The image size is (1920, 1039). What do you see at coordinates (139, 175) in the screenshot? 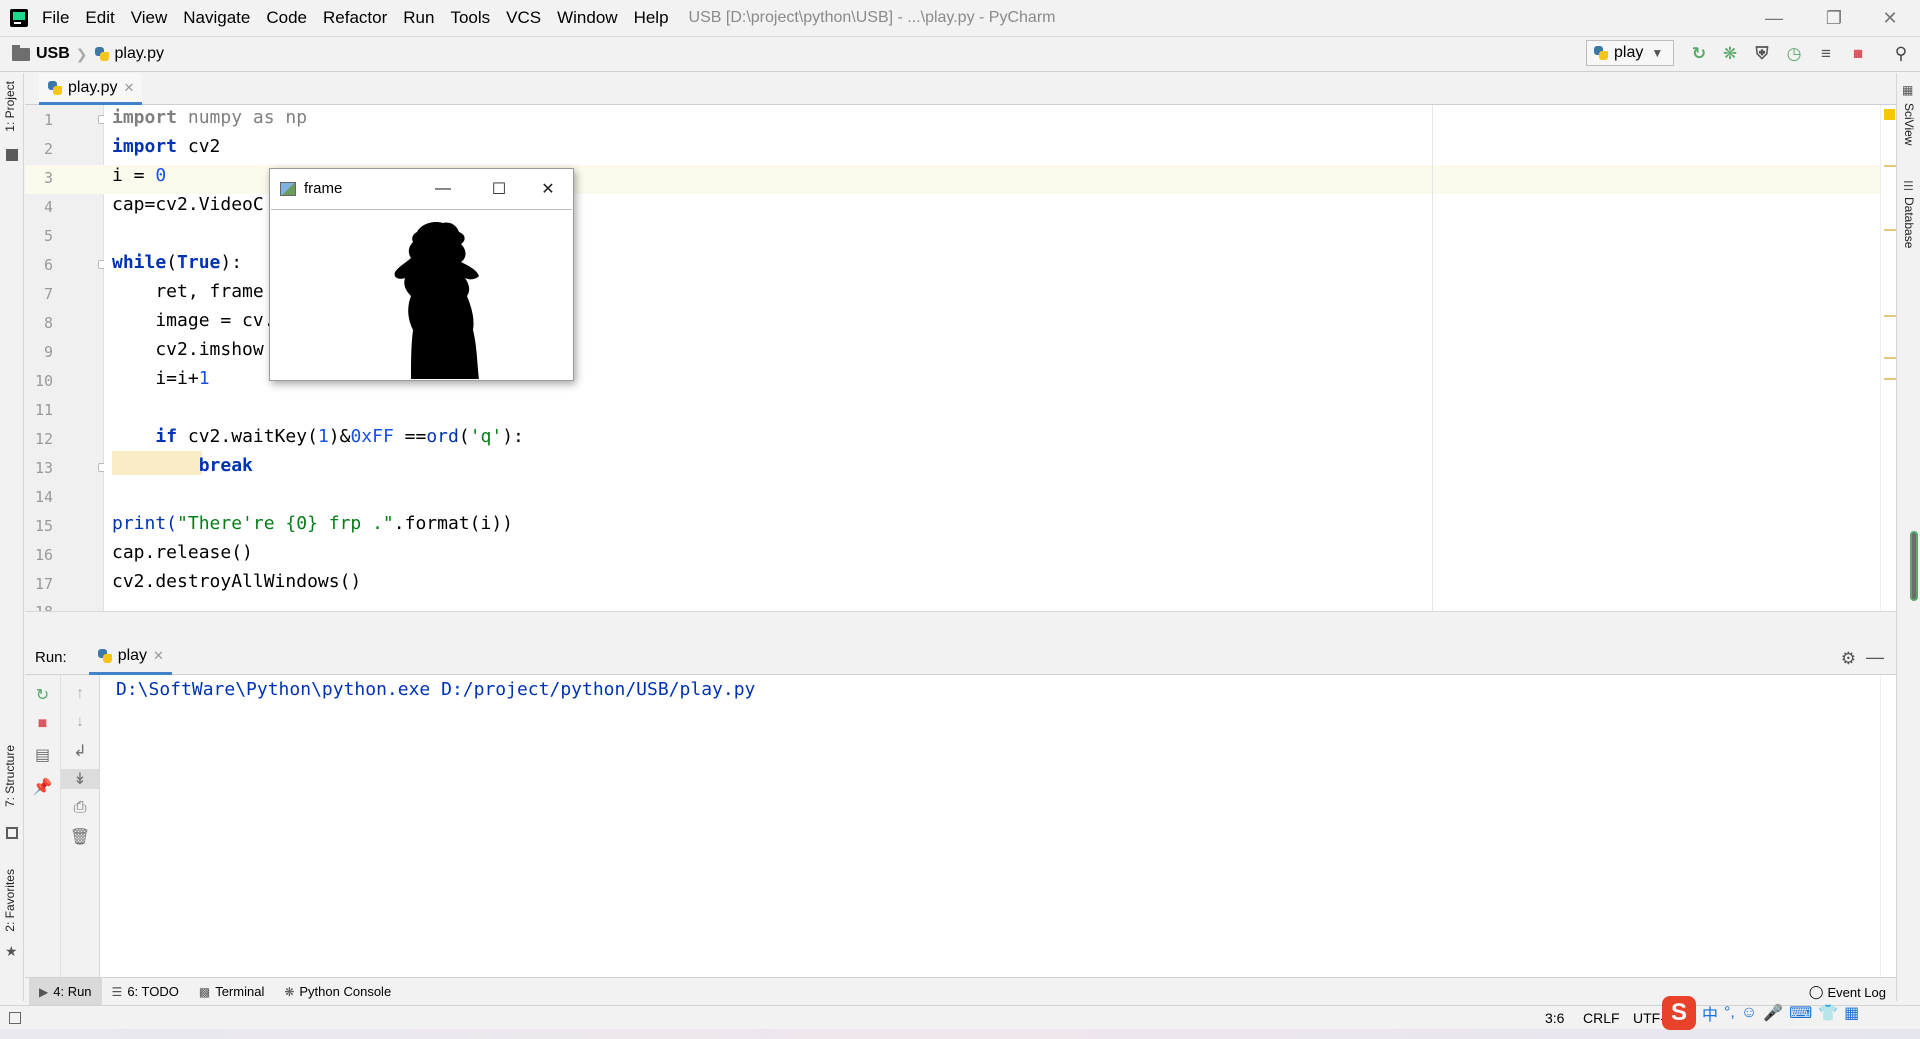
I see `code-line: i = 0` at bounding box center [139, 175].